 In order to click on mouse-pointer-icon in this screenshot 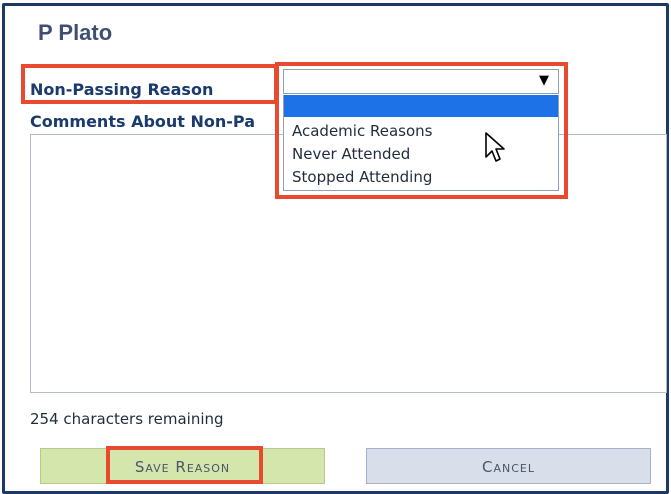, I will do `click(495, 147)`.